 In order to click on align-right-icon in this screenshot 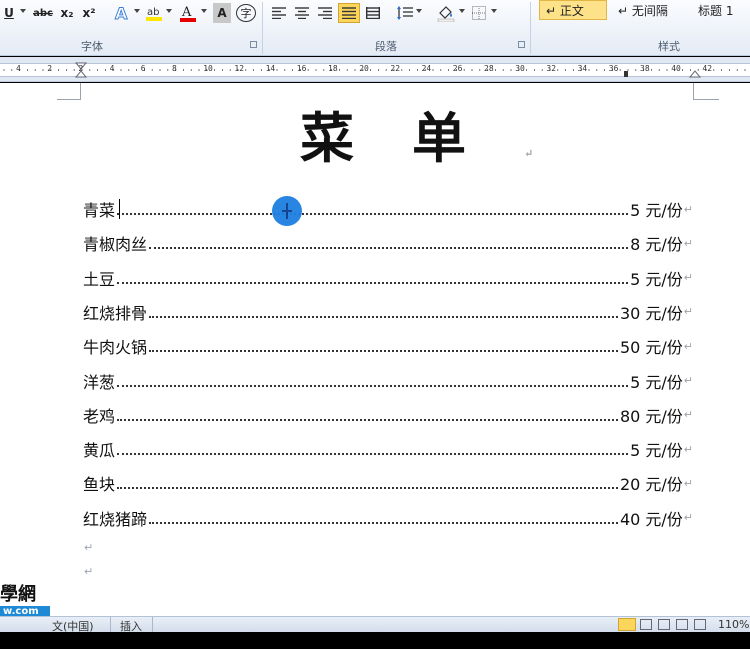, I will do `click(325, 13)`.